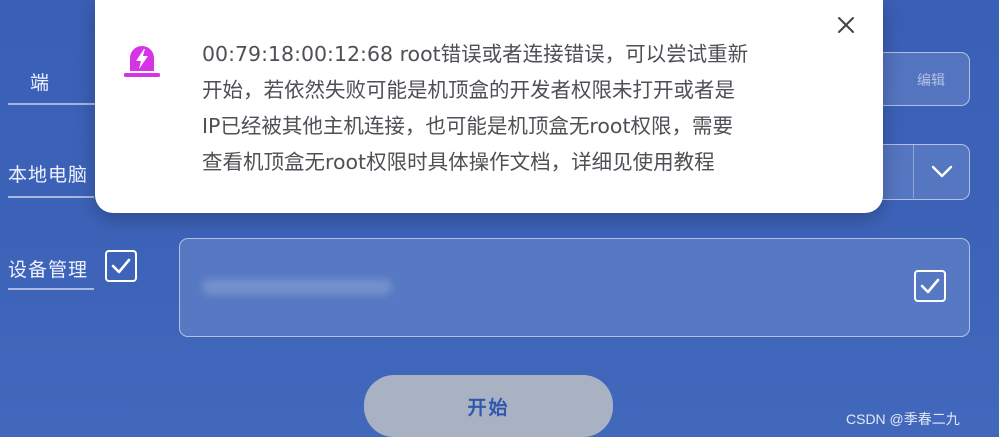 Image resolution: width=999 pixels, height=437 pixels. I want to click on alarm-siren-icon, so click(142, 61).